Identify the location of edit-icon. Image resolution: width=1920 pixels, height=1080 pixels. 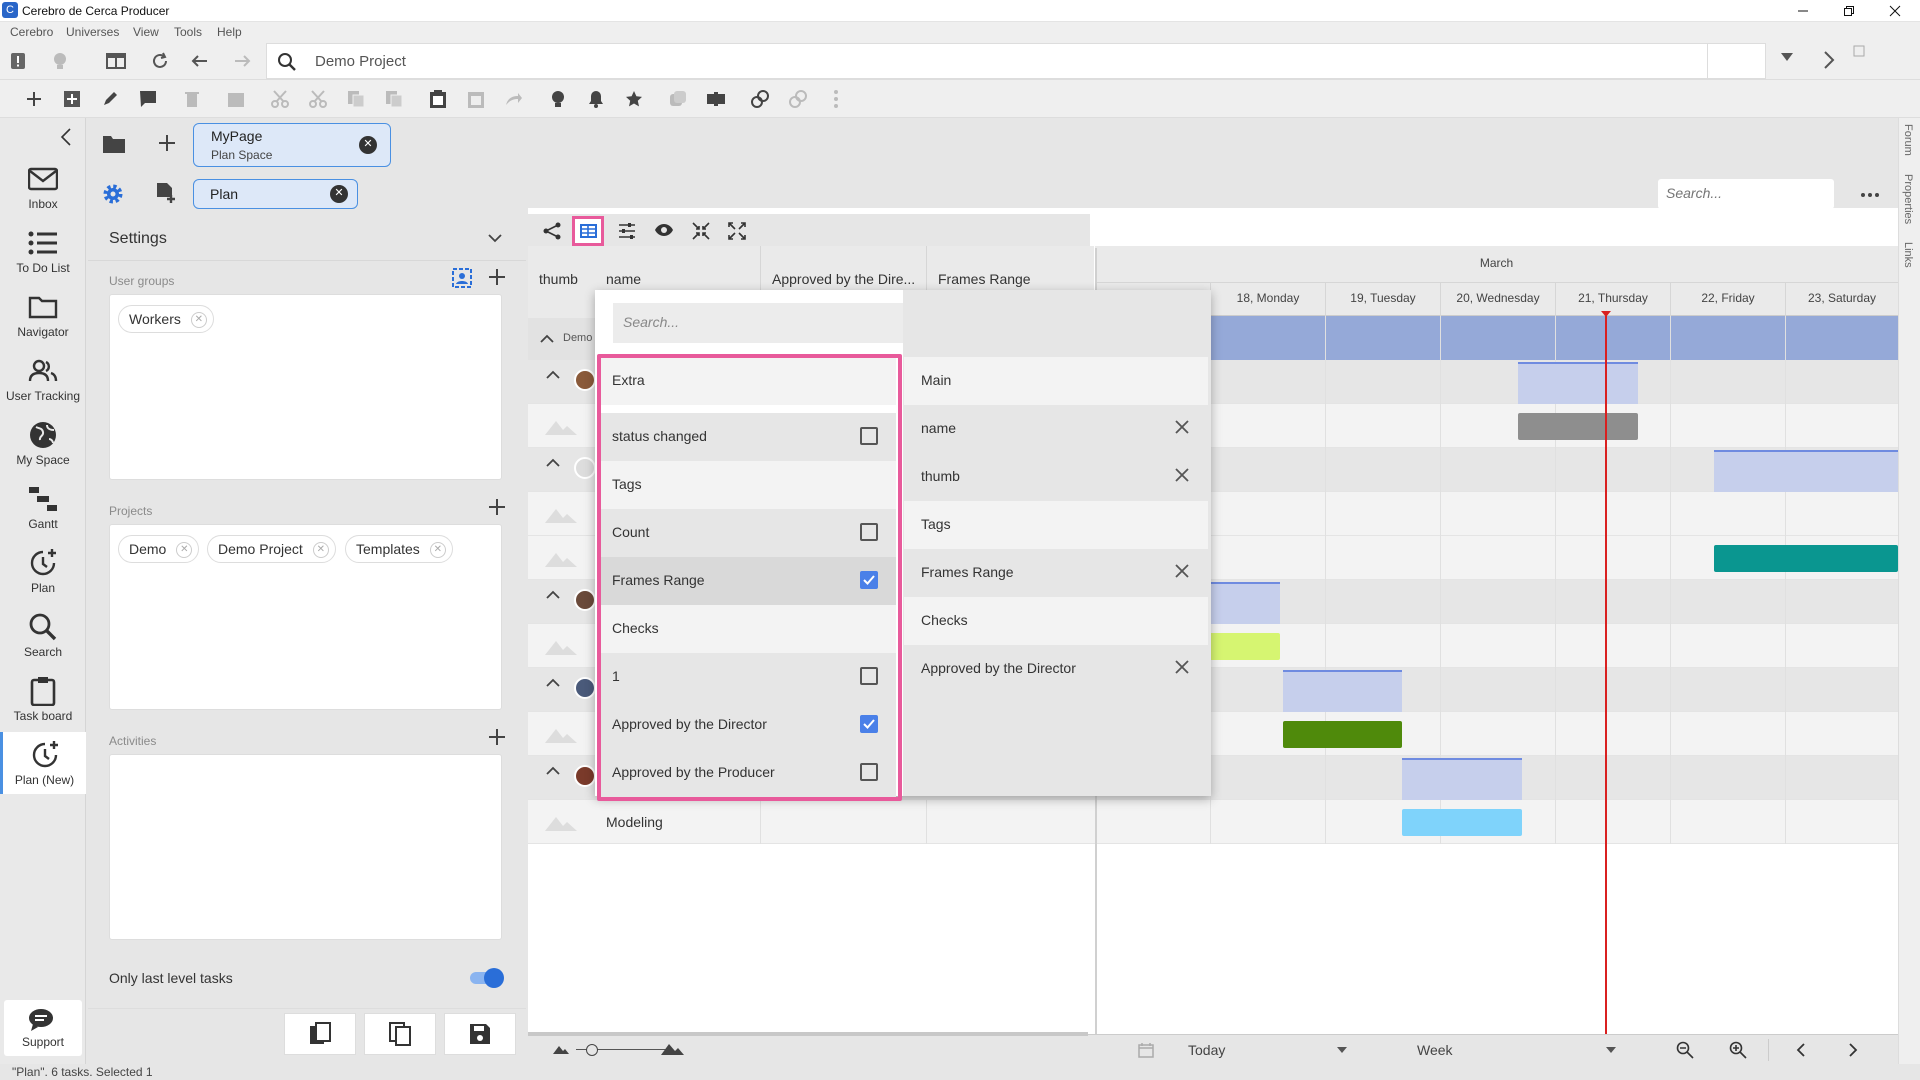
(110, 99).